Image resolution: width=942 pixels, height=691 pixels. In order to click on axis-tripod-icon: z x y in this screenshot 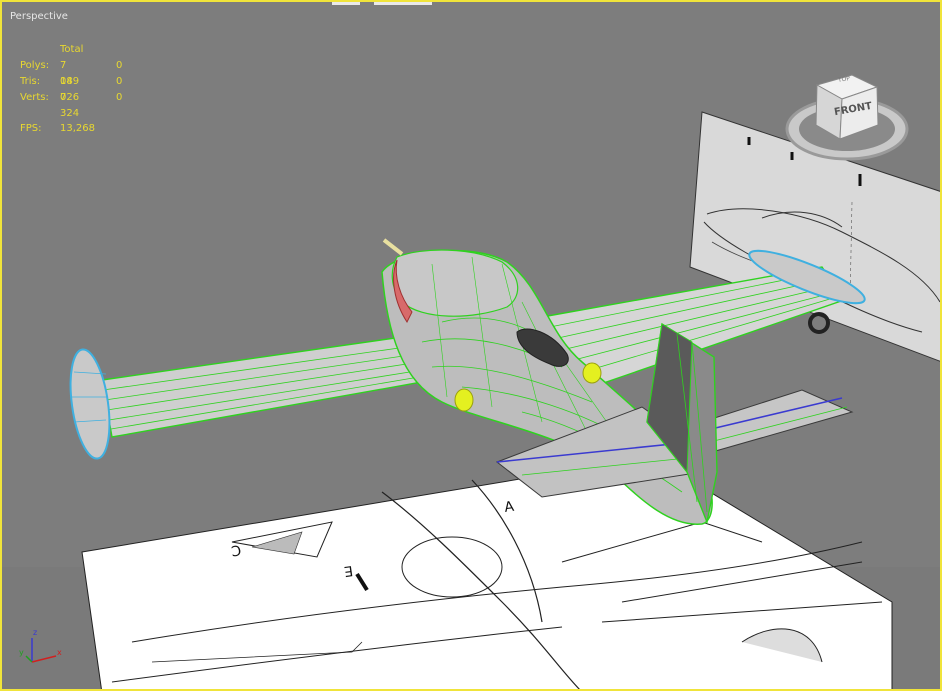, I will do `click(41, 648)`.